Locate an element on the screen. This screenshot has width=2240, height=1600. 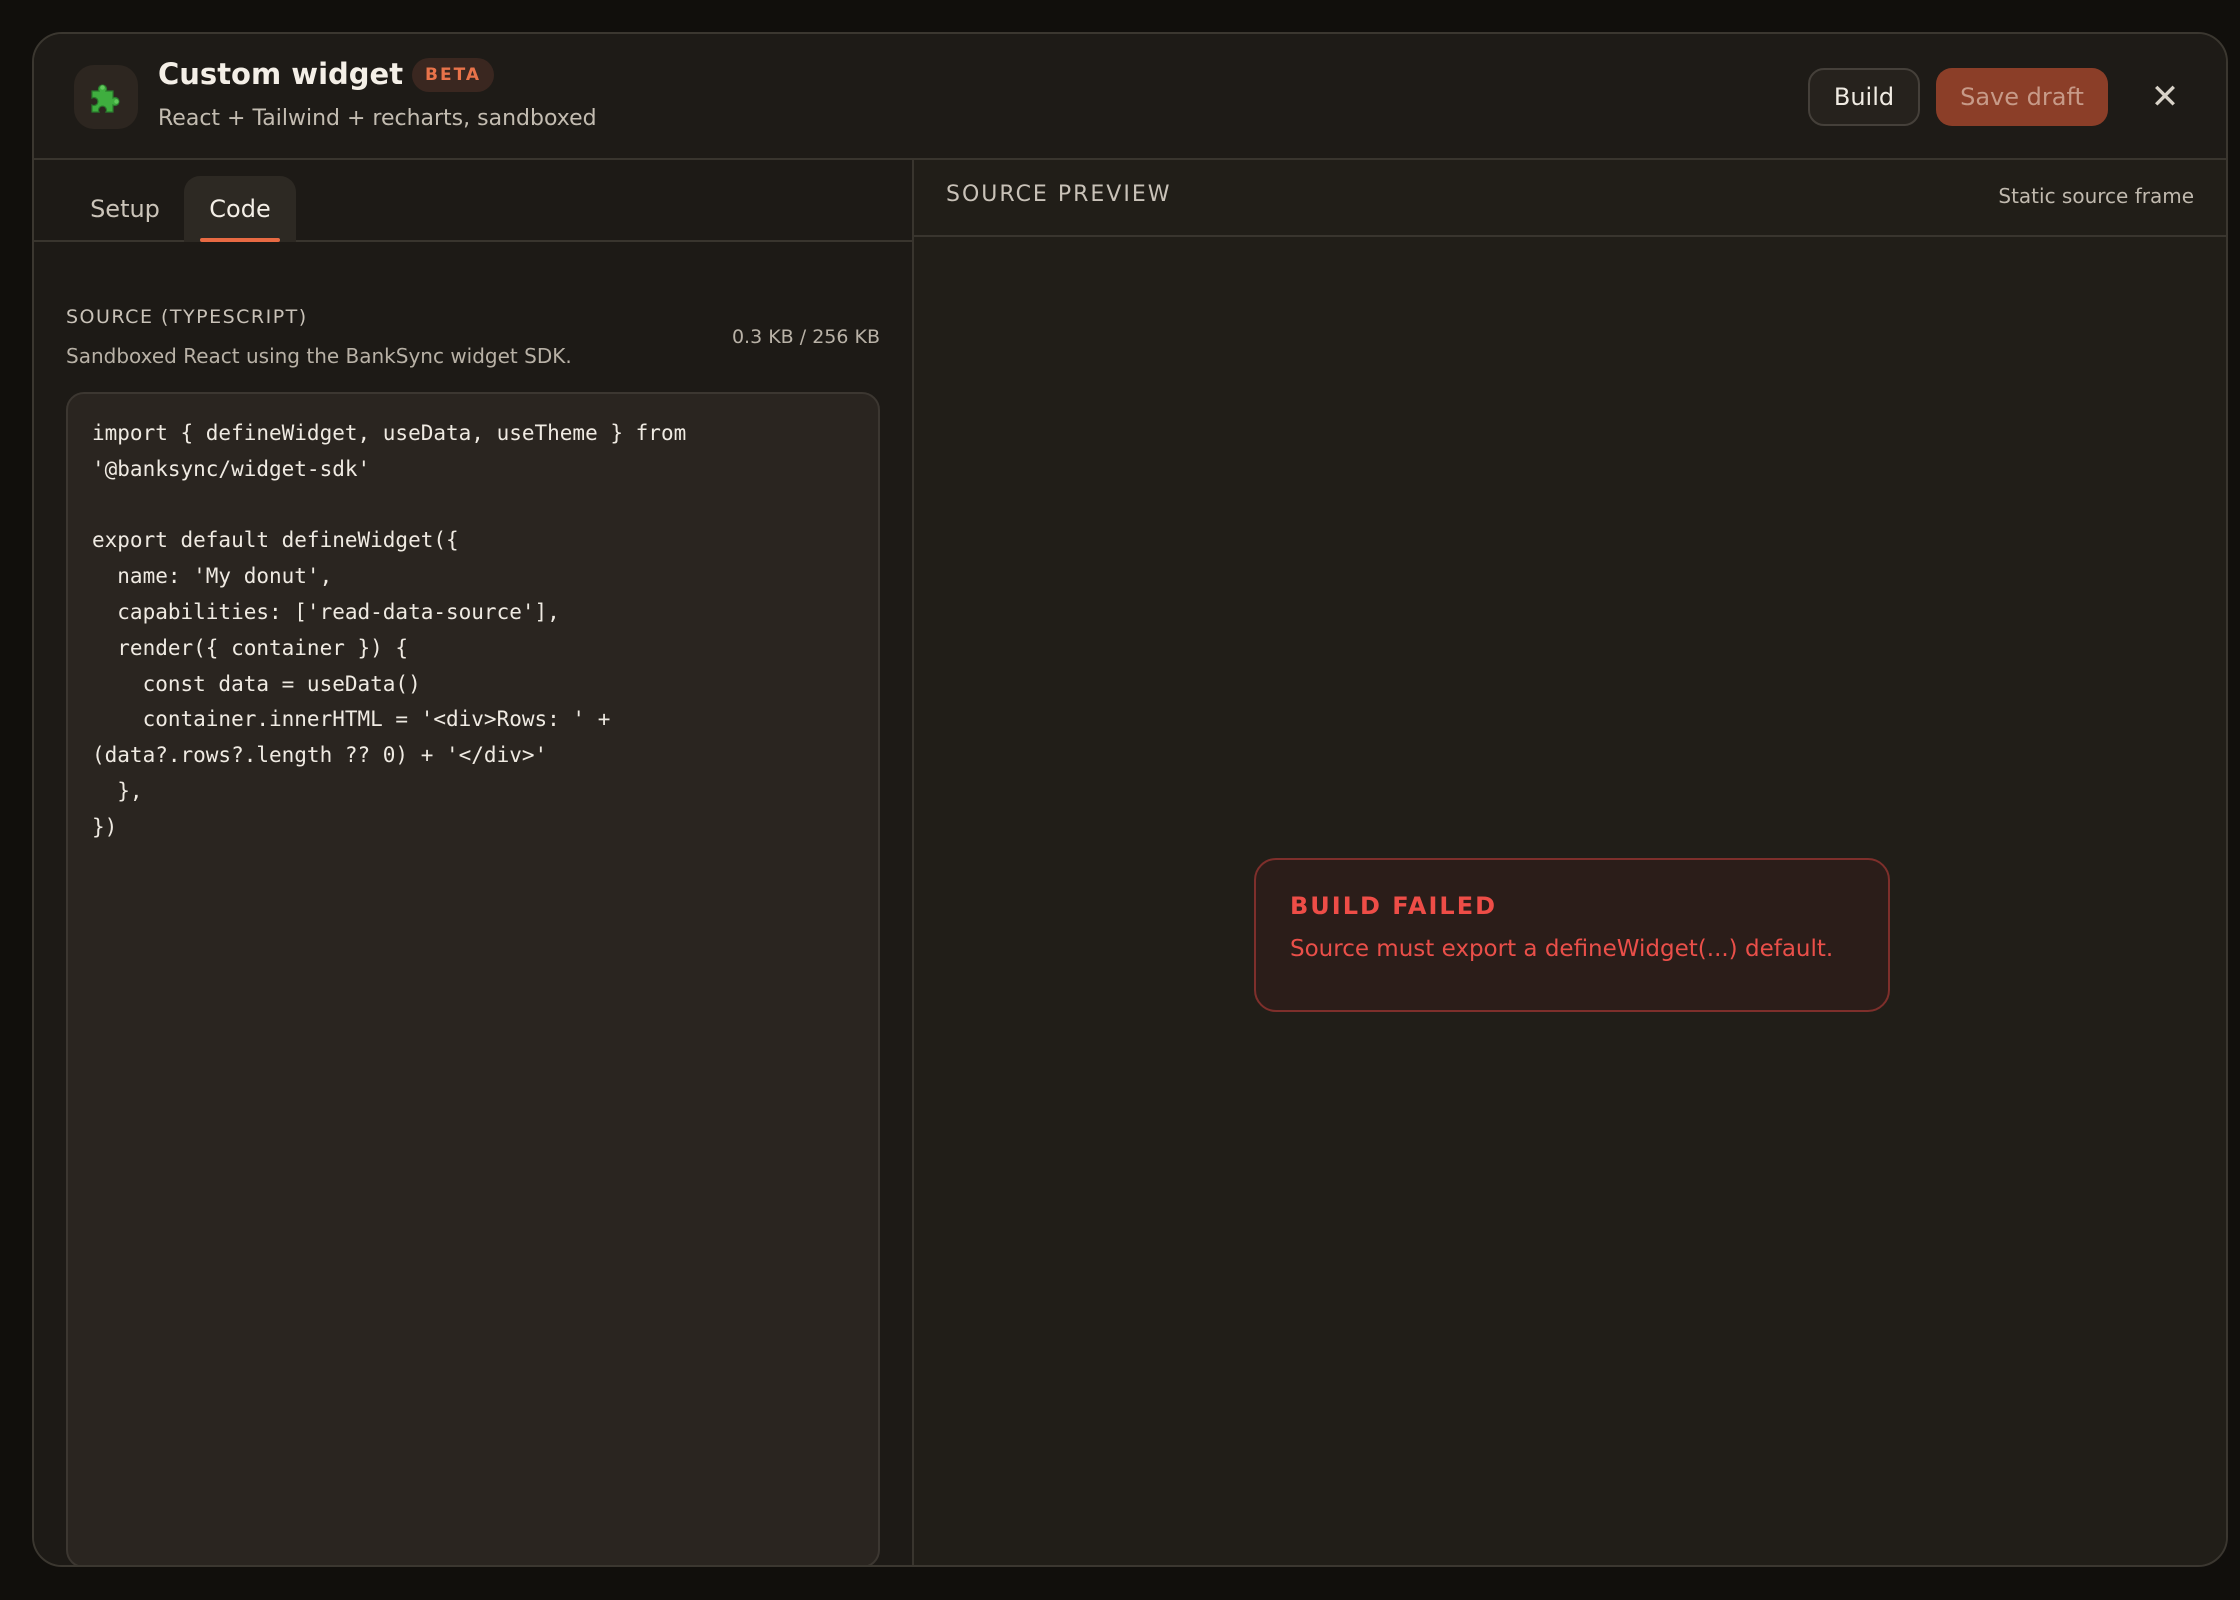
dialog-title: Custom widget is located at coordinates (281, 74).